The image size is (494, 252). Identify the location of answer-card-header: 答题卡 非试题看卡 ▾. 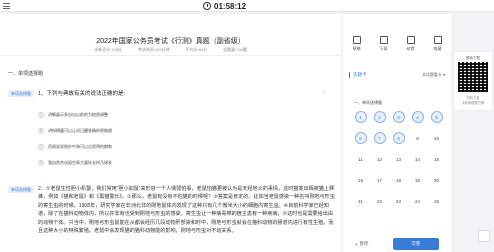
(397, 75).